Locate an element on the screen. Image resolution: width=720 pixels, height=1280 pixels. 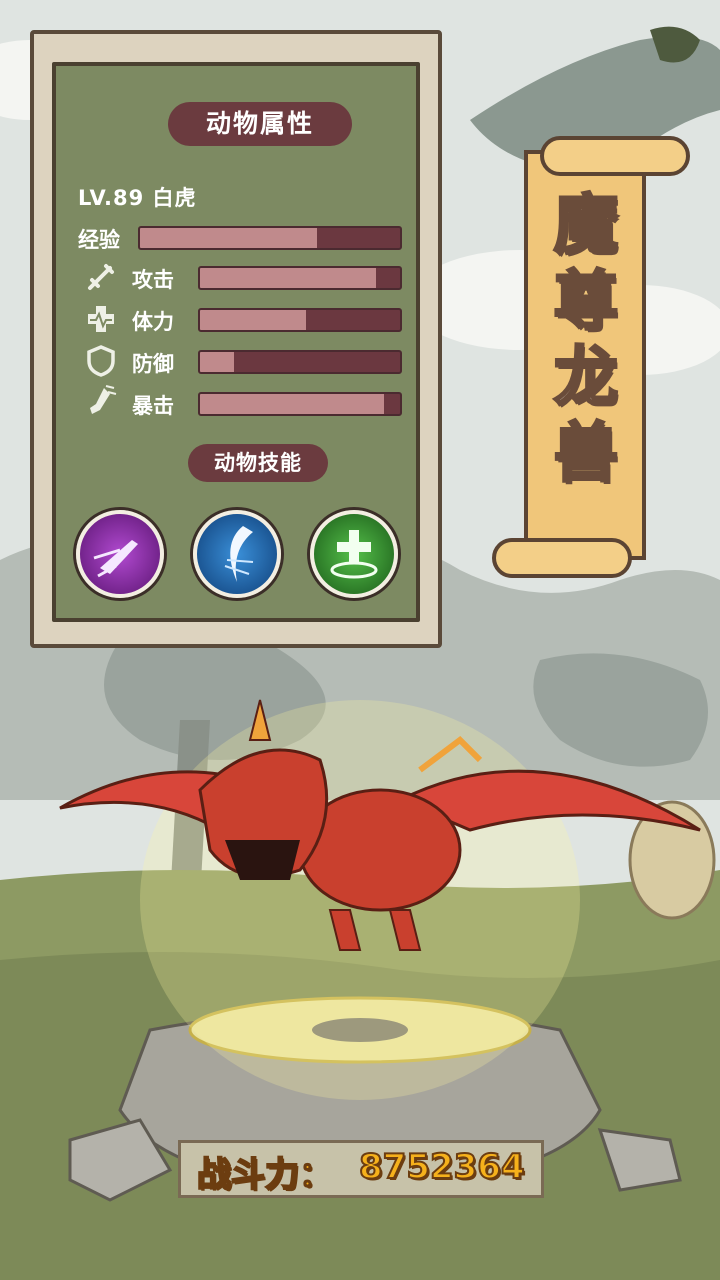
rocket-glyph is located at coordinates (115, 559).